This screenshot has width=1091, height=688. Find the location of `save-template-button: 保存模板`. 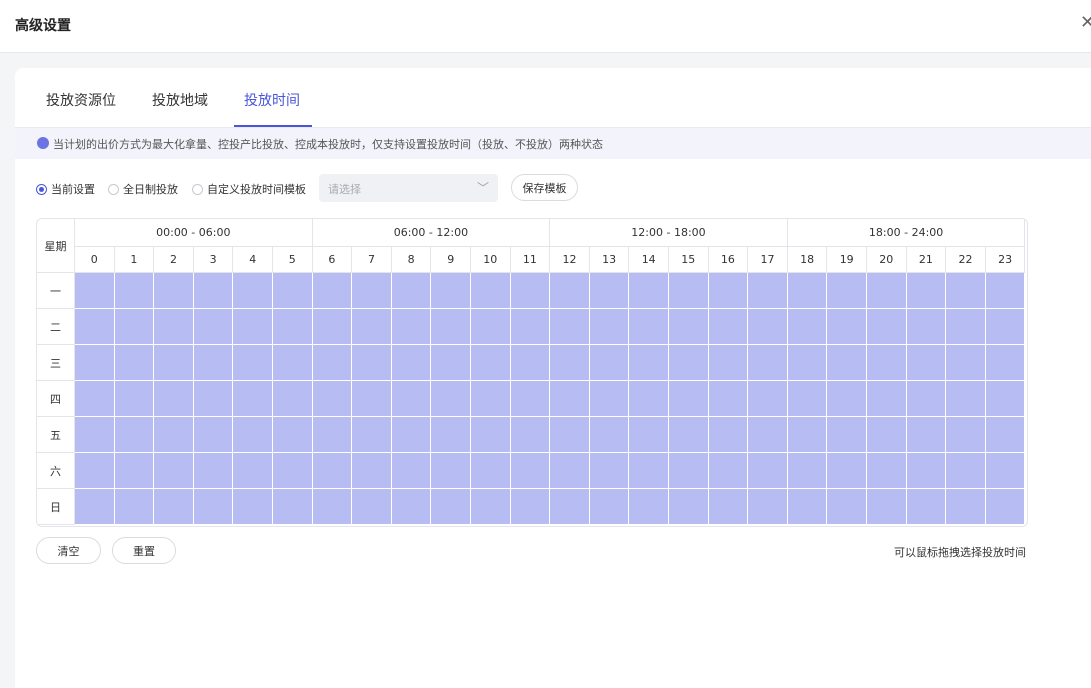

save-template-button: 保存模板 is located at coordinates (544, 187).